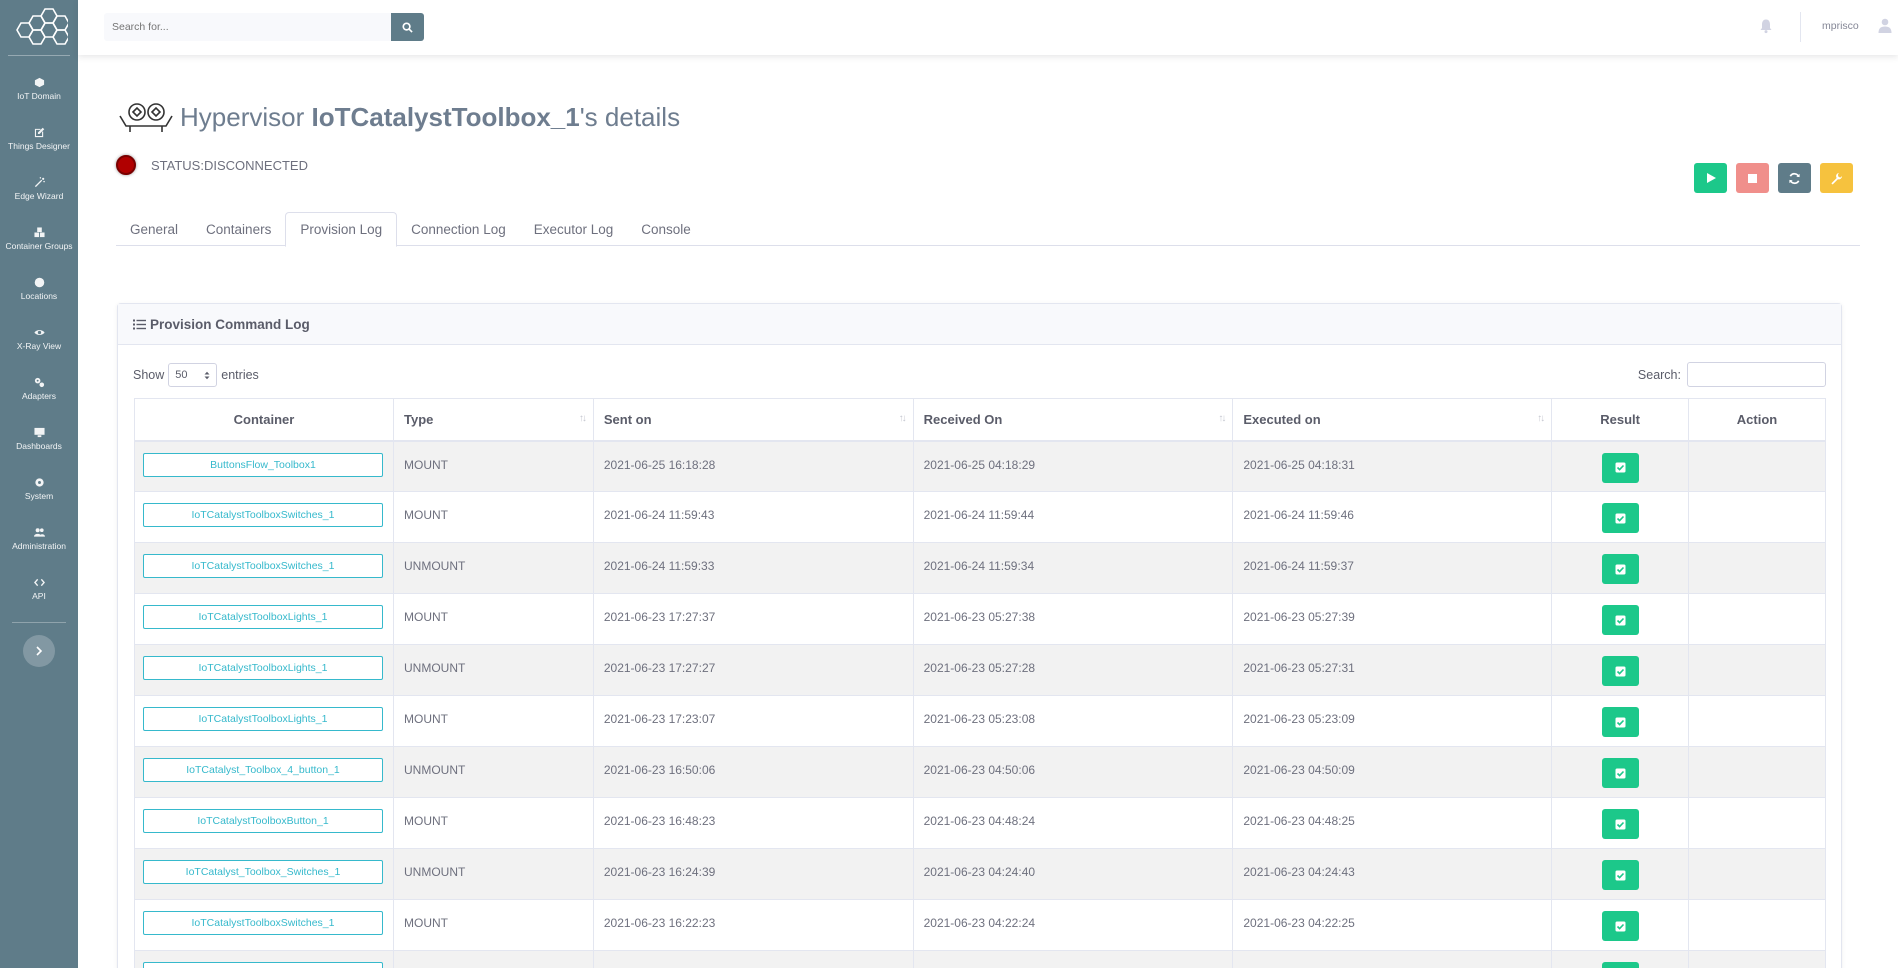 Image resolution: width=1898 pixels, height=968 pixels. I want to click on cell-received-on: 2021-06-24 11:59:34, so click(1073, 568).